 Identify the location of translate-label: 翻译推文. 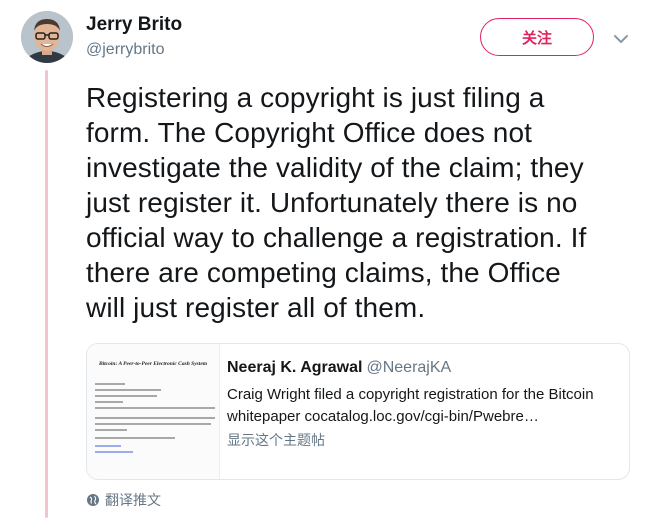
(133, 501).